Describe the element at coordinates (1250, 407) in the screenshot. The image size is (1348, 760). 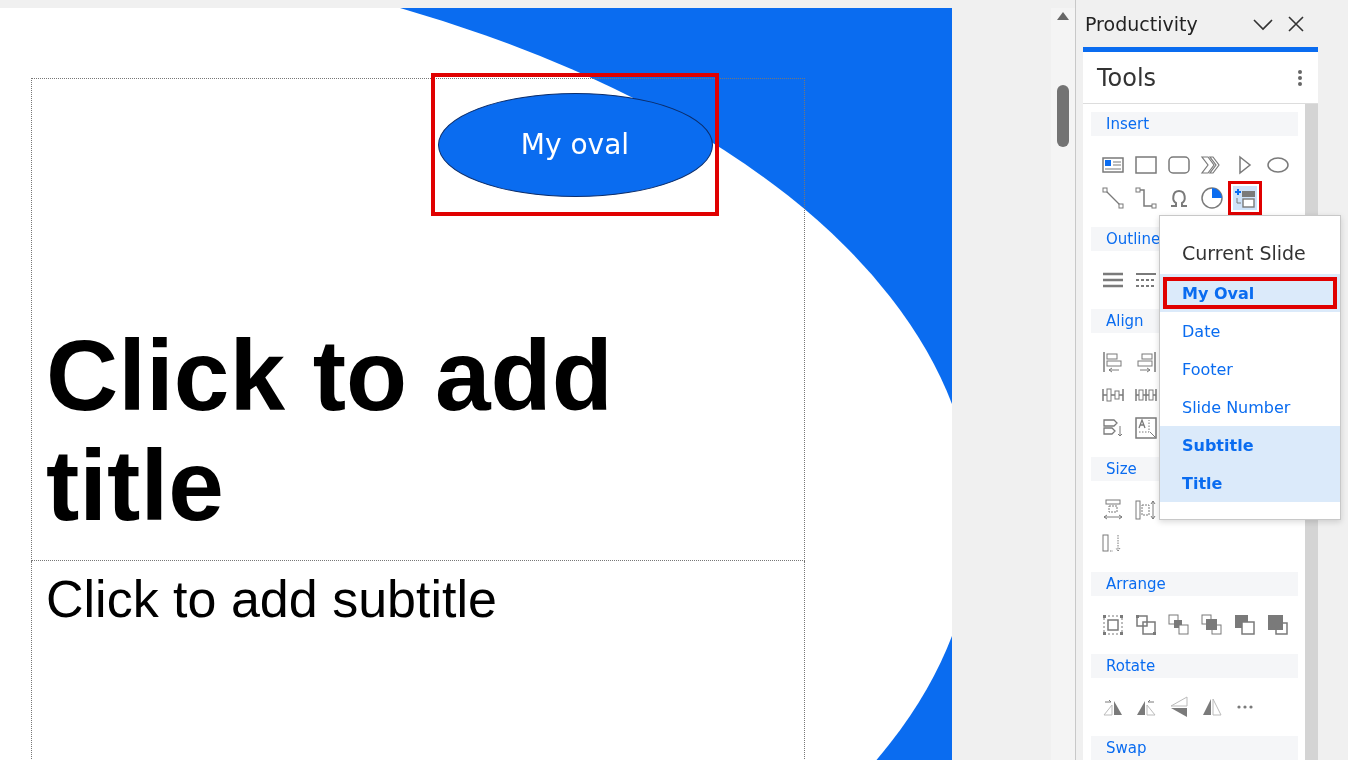
I see `menu-item: Slide Number` at that location.